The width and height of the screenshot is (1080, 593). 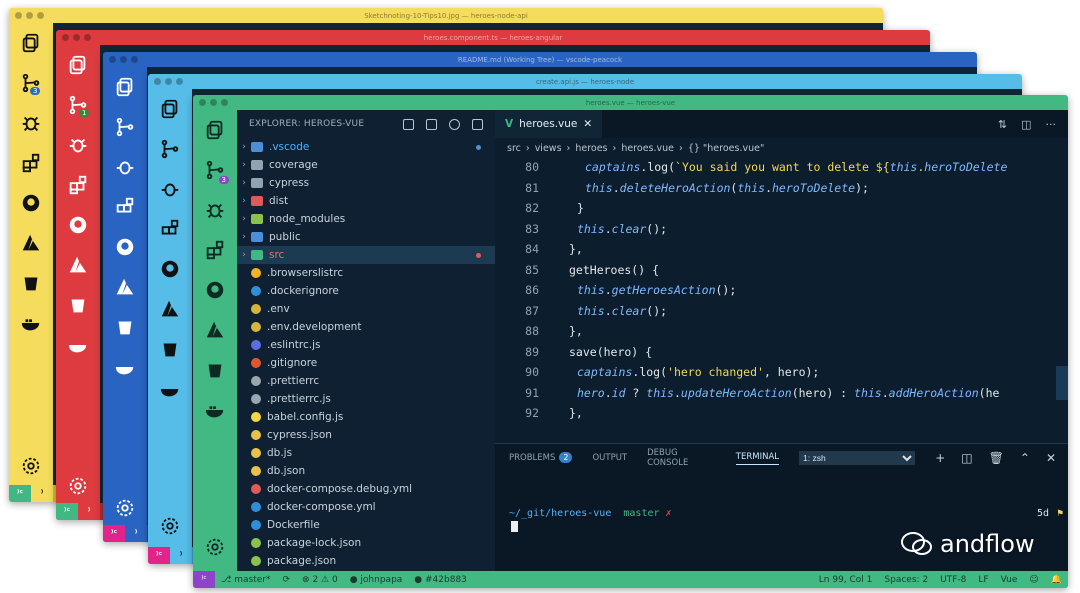 What do you see at coordinates (514, 148) in the screenshot?
I see `breadcrumb-item: src` at bounding box center [514, 148].